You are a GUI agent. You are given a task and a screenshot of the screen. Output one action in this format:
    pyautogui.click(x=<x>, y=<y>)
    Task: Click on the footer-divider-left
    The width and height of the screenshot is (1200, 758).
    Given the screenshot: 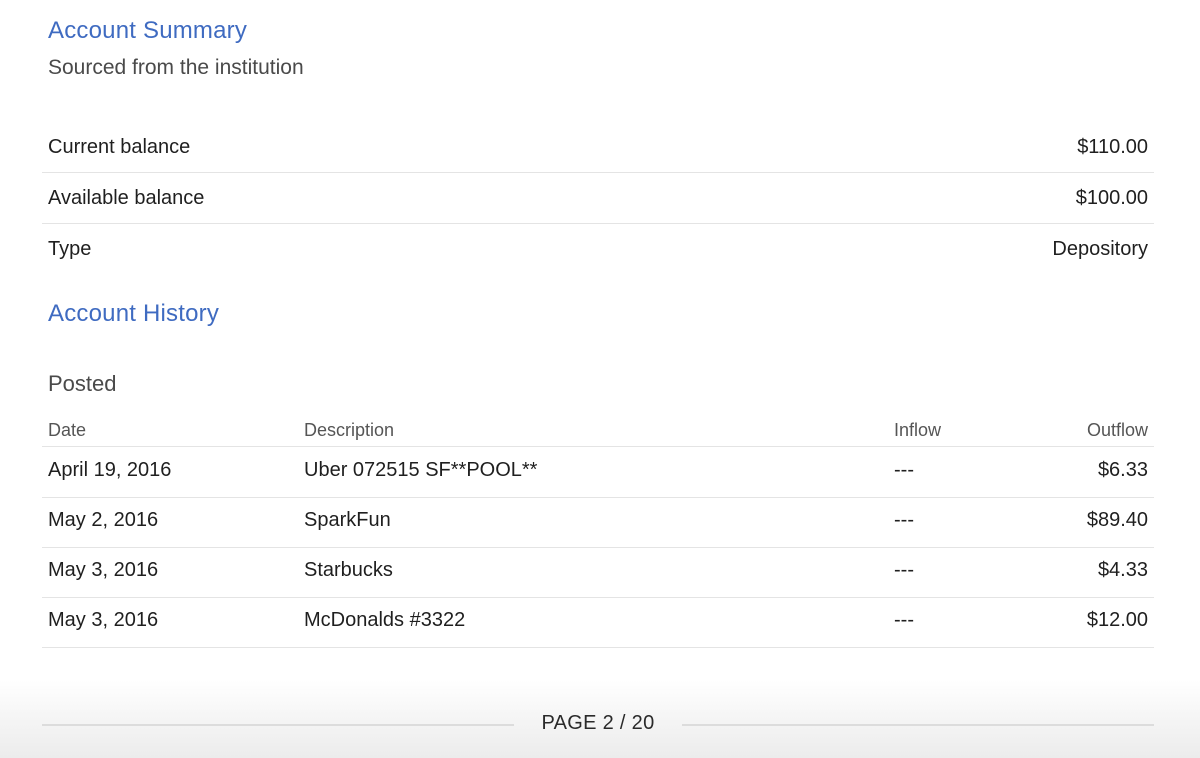 What is the action you would take?
    pyautogui.click(x=278, y=725)
    